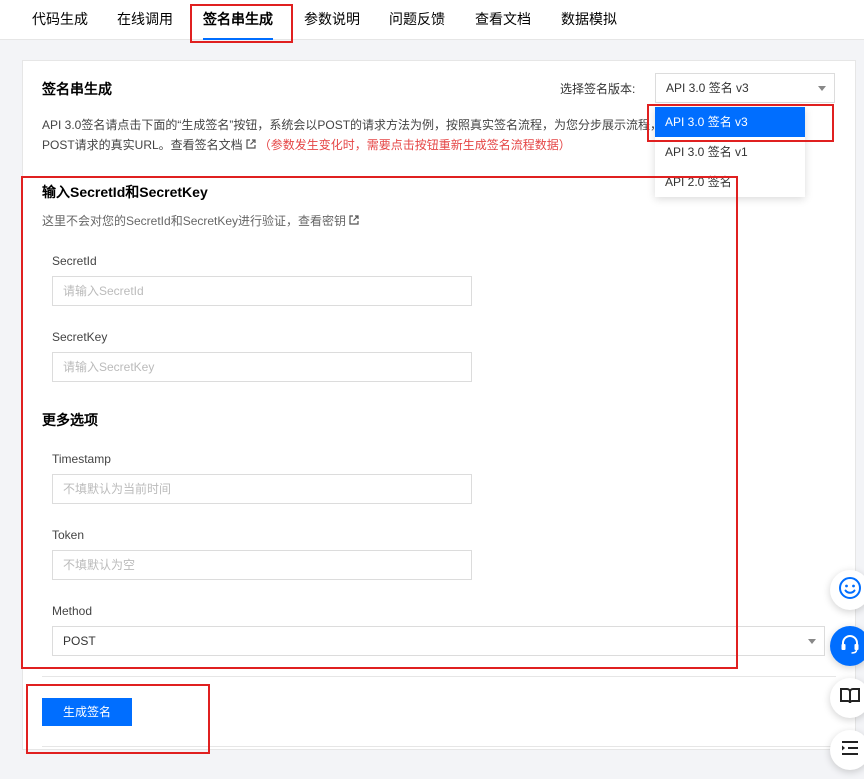  I want to click on secret-id-label: SecretId, so click(74, 261).